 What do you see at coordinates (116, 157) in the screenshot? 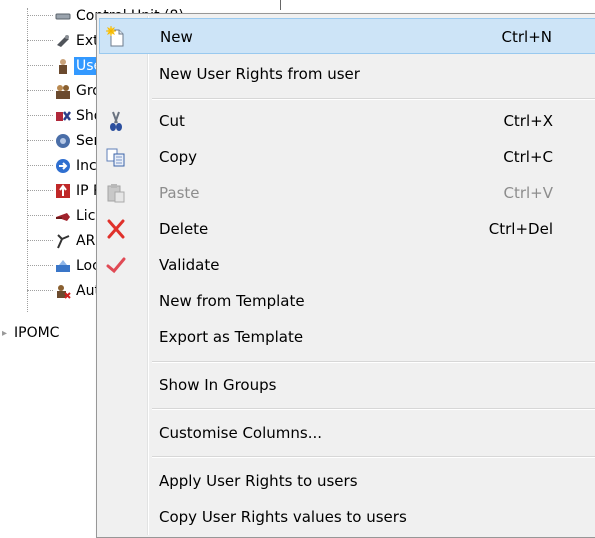
I see `copy-icon` at bounding box center [116, 157].